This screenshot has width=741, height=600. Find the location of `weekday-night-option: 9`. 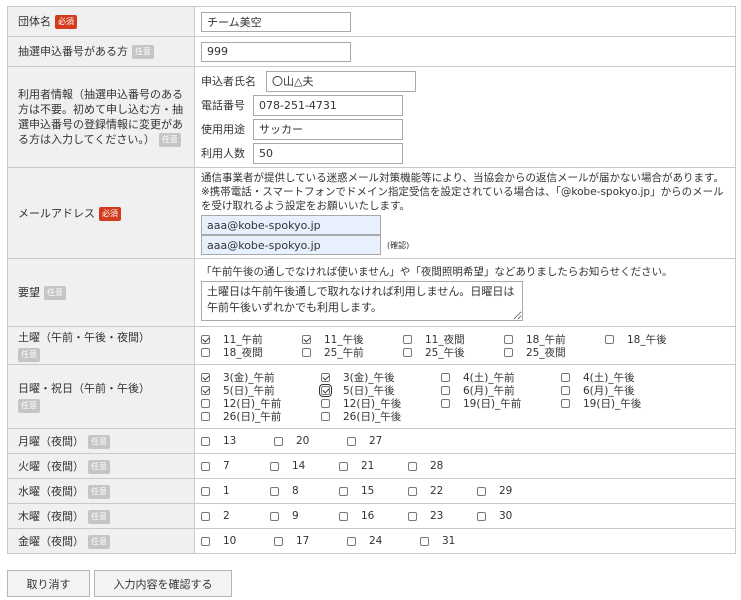

weekday-night-option: 9 is located at coordinates (304, 516).